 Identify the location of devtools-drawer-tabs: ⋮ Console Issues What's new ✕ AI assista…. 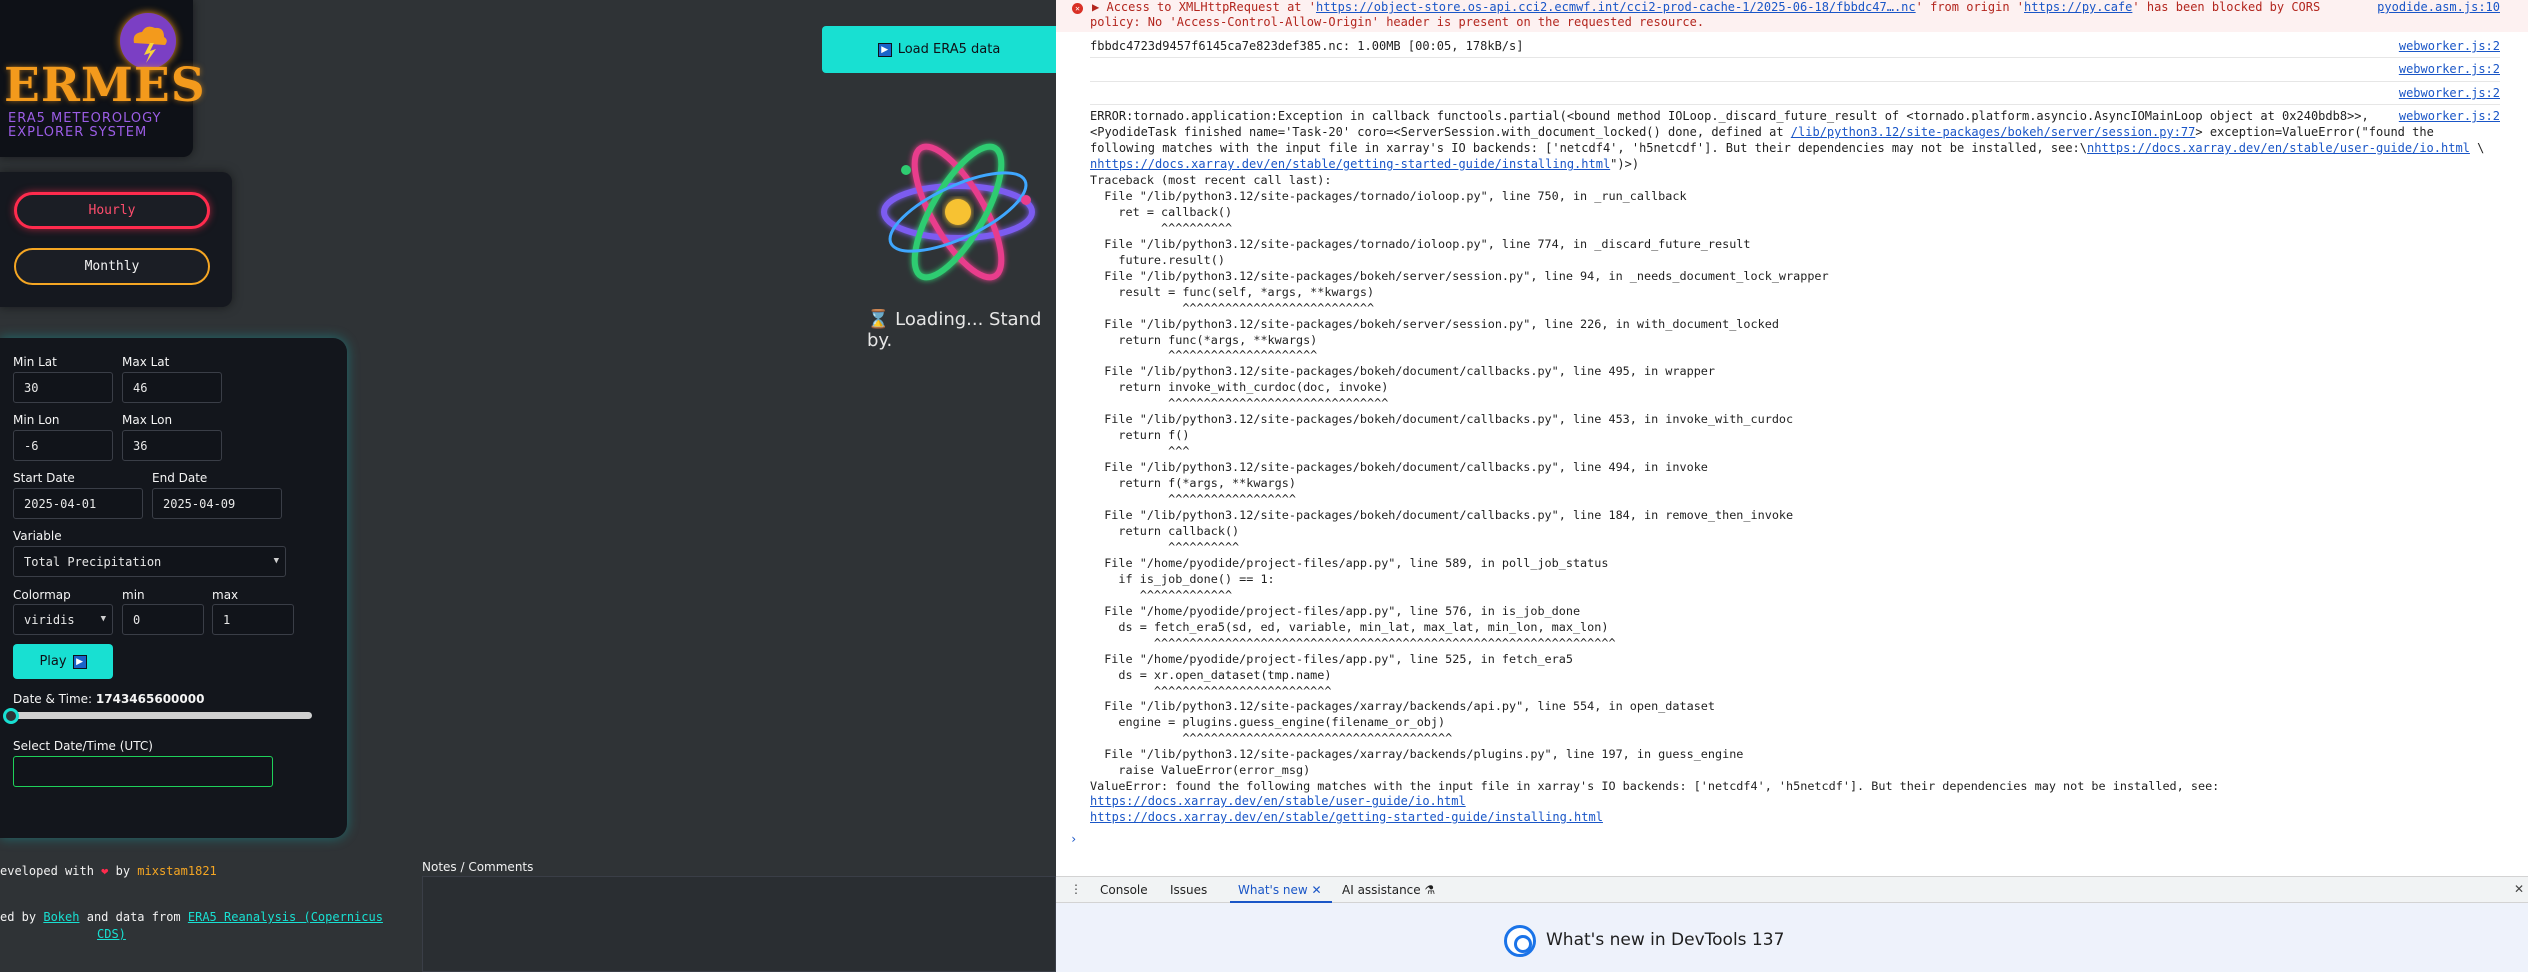
(1792, 889).